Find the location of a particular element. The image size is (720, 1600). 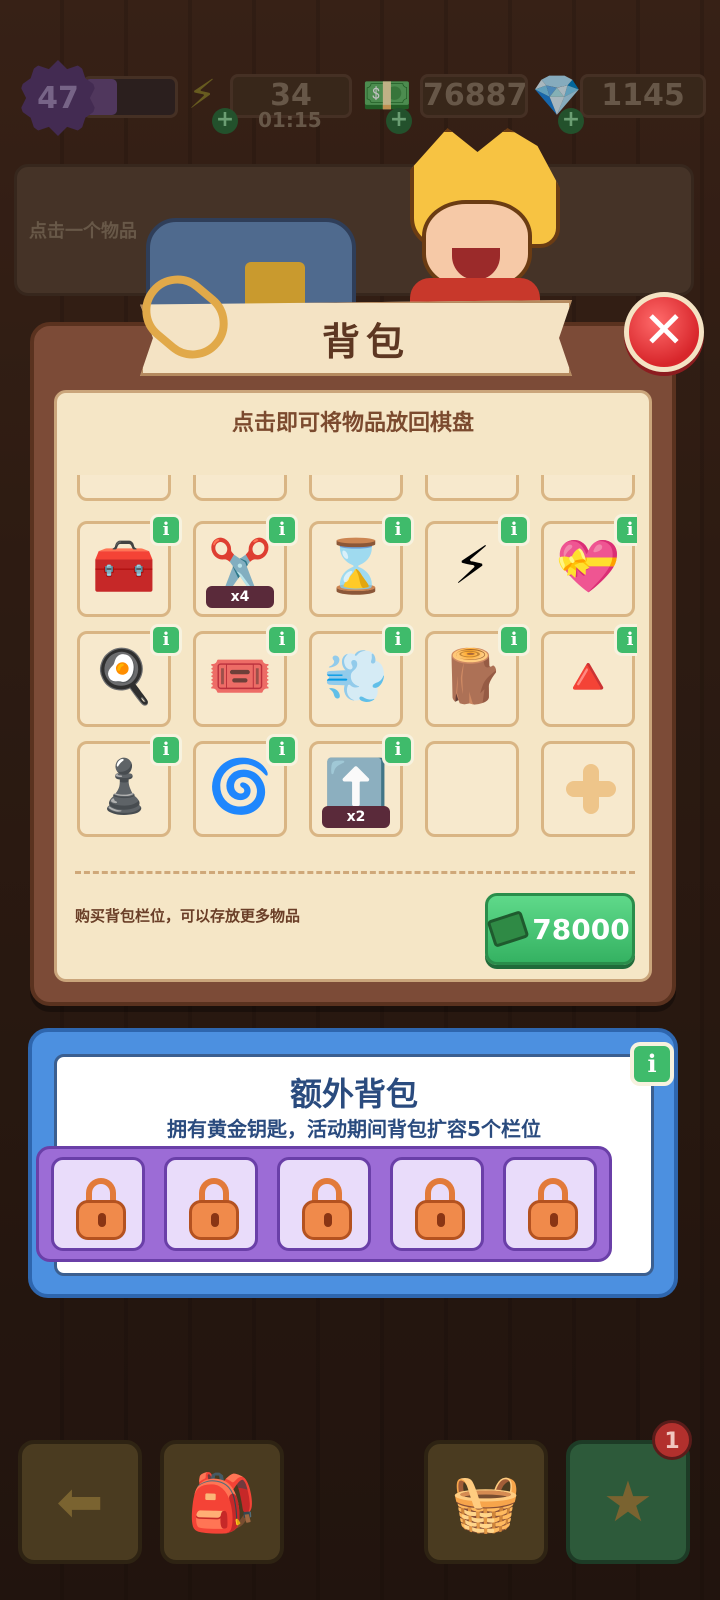

buy-slot-price: 78000 is located at coordinates (581, 929).